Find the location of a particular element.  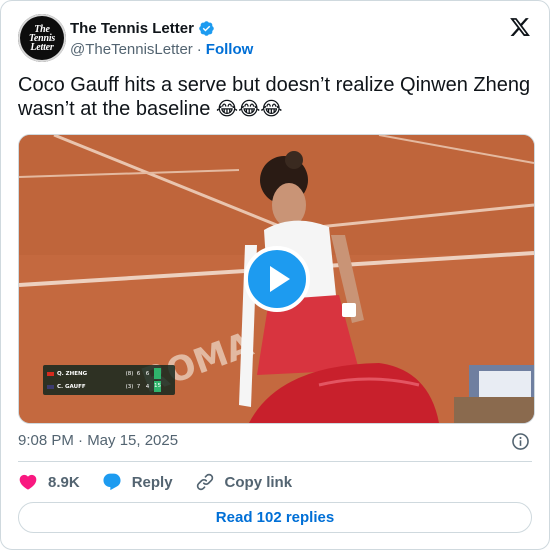

avatar-logo: The Tennis Letter is located at coordinates (42, 38).